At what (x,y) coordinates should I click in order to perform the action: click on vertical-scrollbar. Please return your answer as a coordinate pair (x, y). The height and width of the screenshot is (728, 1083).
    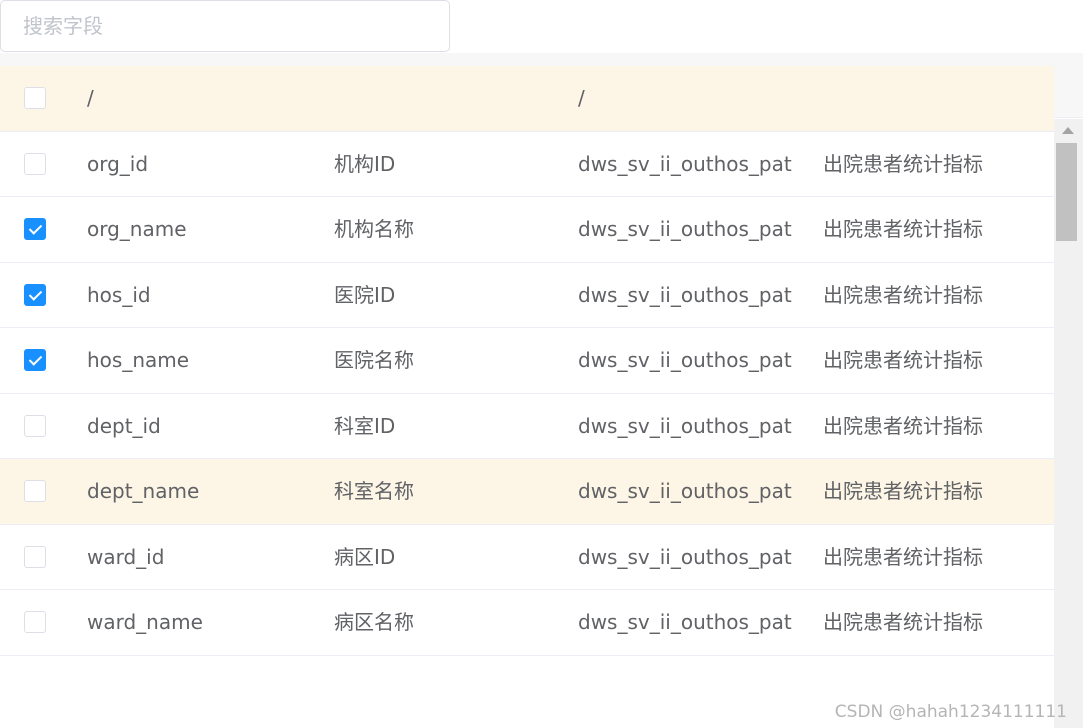
    Looking at the image, I should click on (1068, 423).